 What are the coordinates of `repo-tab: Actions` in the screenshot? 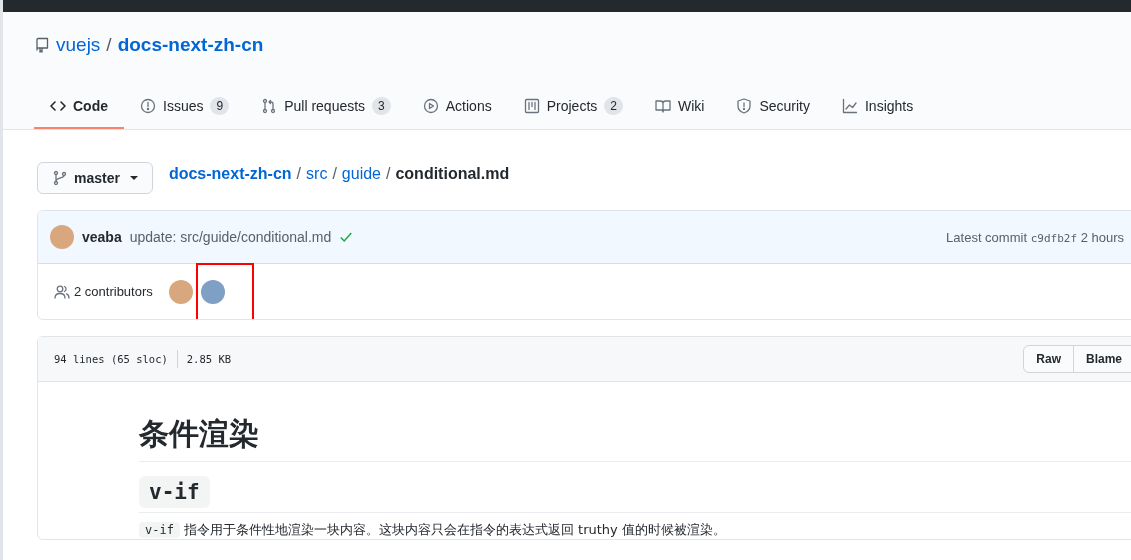 It's located at (457, 107).